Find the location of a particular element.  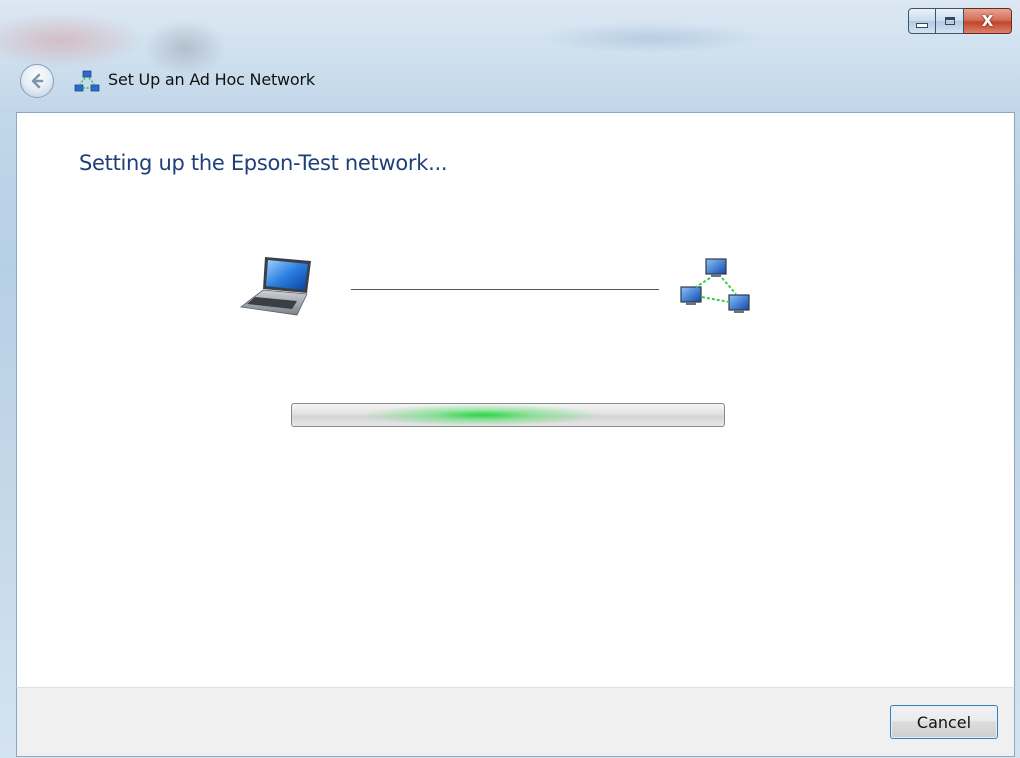

caption-buttons: X is located at coordinates (960, 22).